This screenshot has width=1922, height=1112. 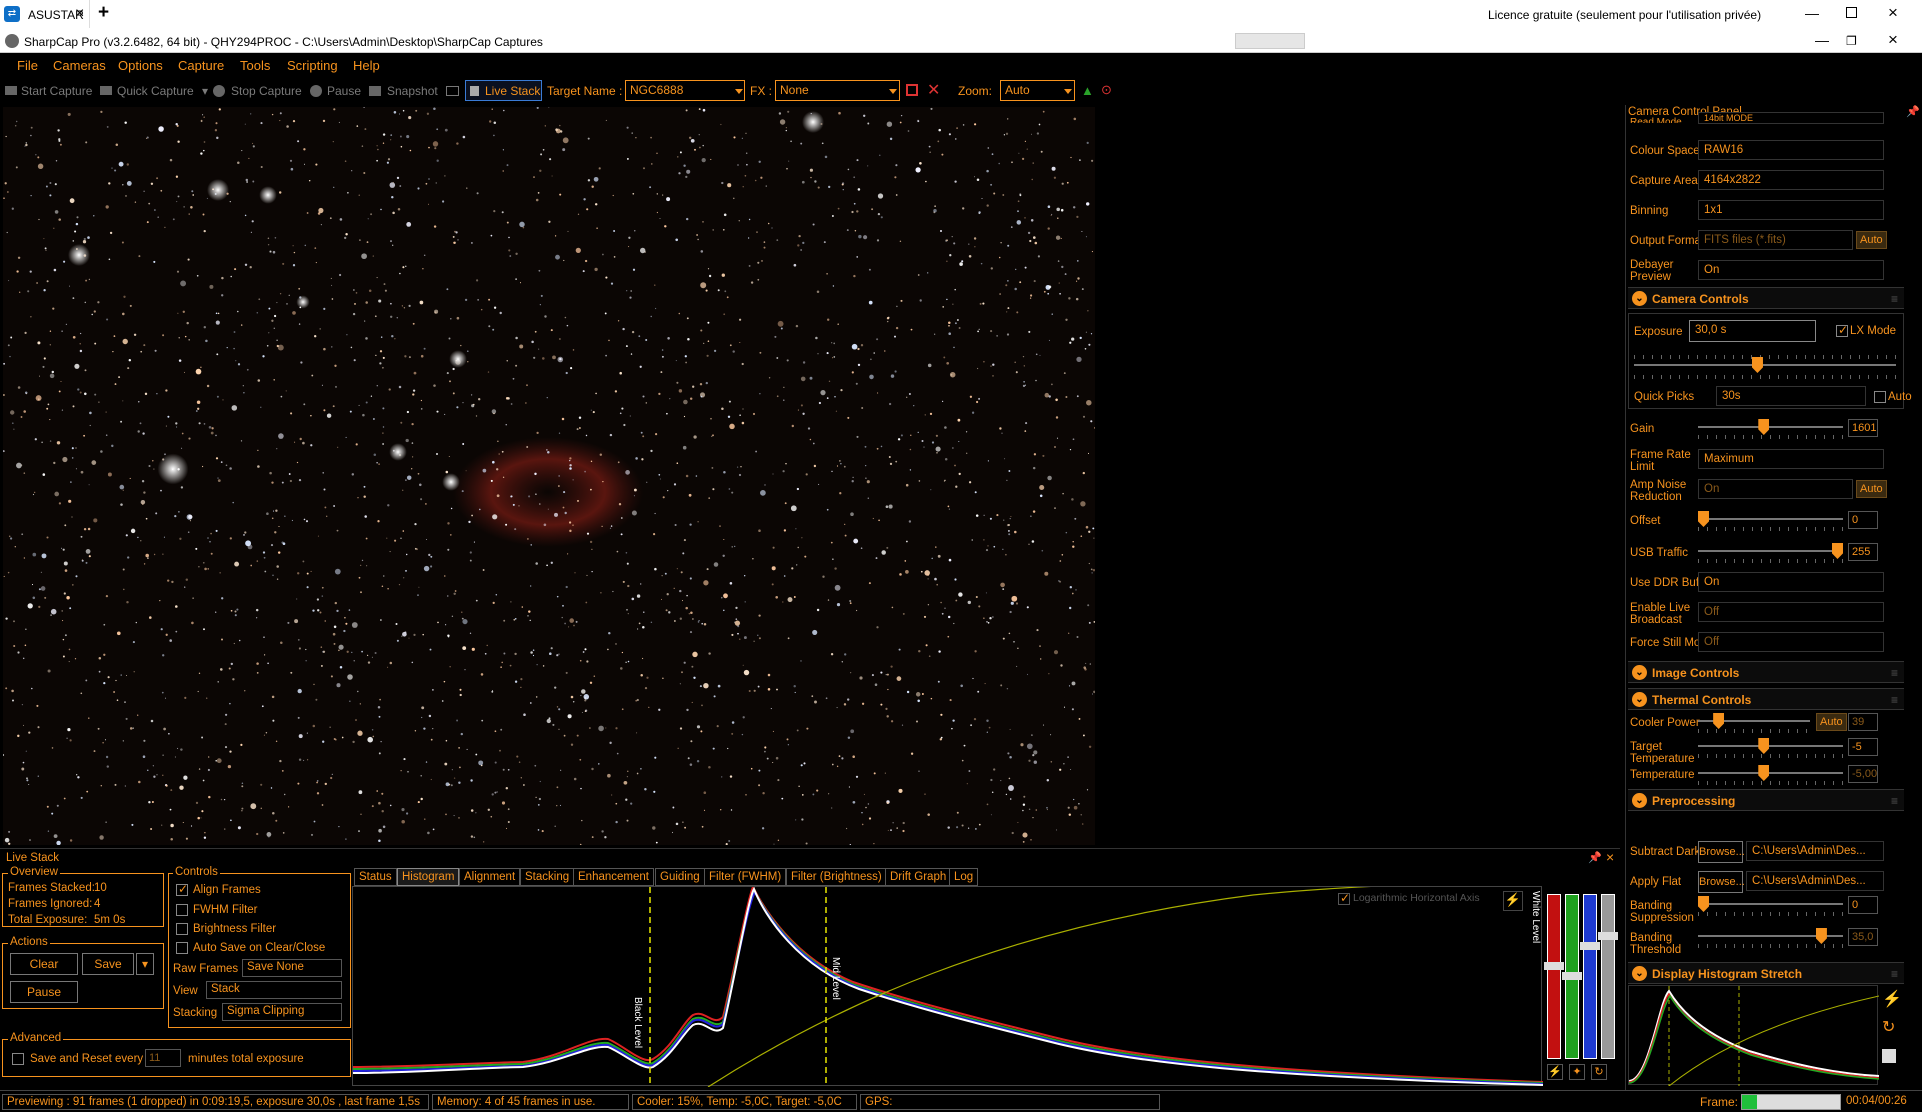 I want to click on target-temp-value: -5, so click(x=1863, y=747).